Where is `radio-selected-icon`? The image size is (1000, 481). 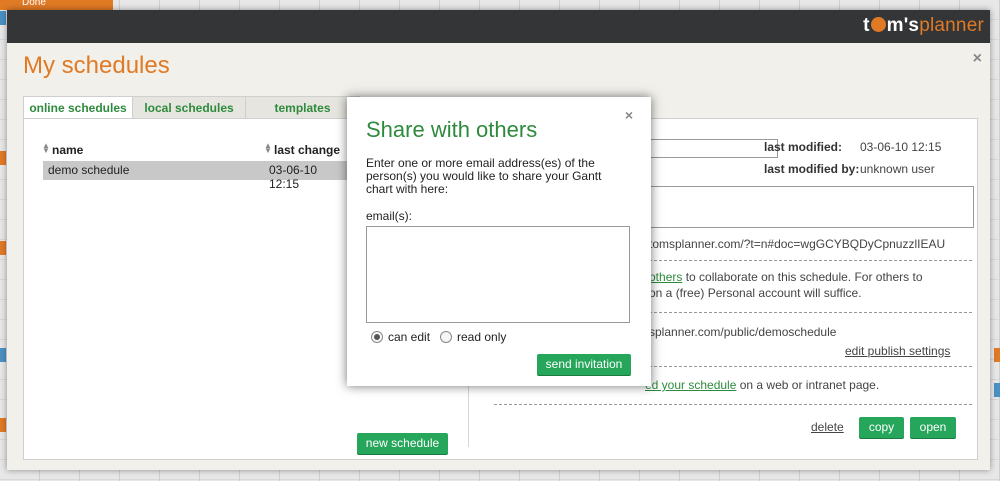
radio-selected-icon is located at coordinates (377, 337).